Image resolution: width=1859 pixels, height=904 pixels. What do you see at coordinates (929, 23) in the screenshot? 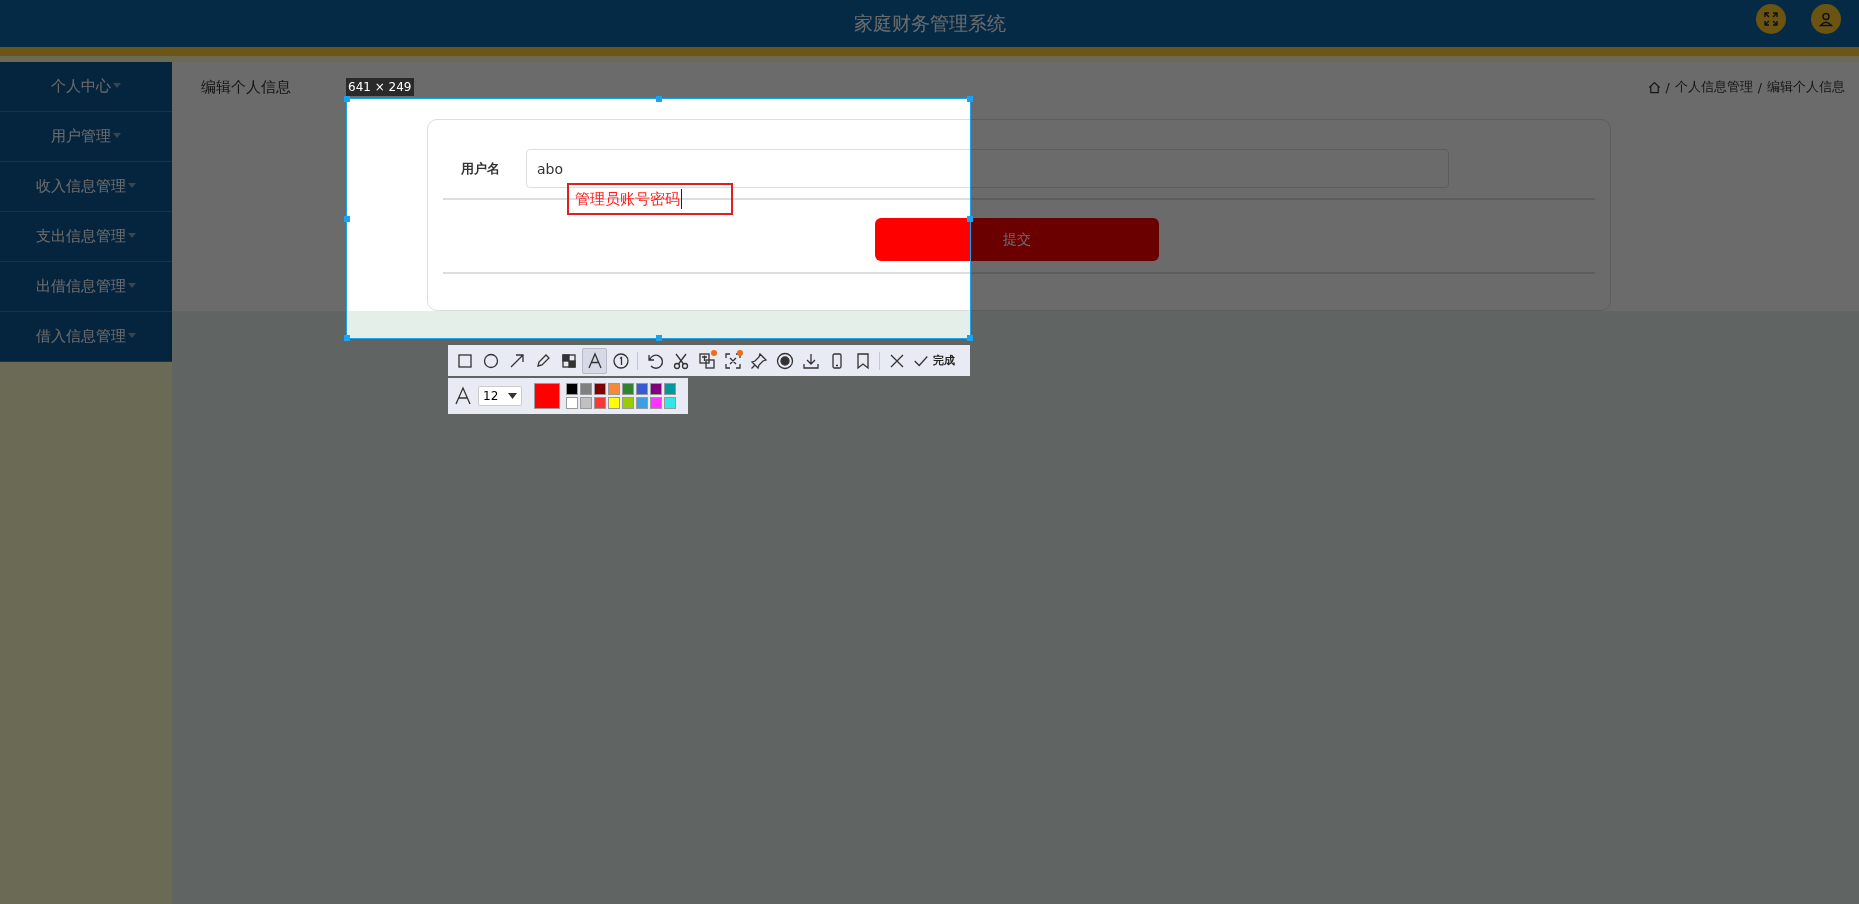
I see `app-title: 家庭财务管理系统` at bounding box center [929, 23].